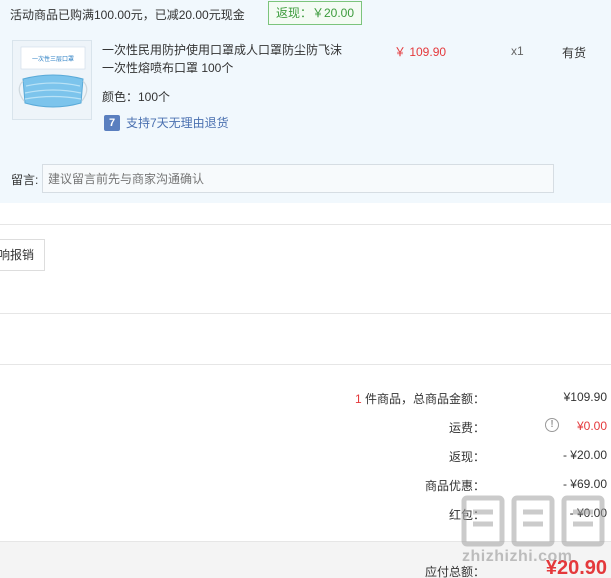 The height and width of the screenshot is (578, 611). Describe the element at coordinates (588, 513) in the screenshot. I see `redpacket-value: - ¥0.00` at that location.